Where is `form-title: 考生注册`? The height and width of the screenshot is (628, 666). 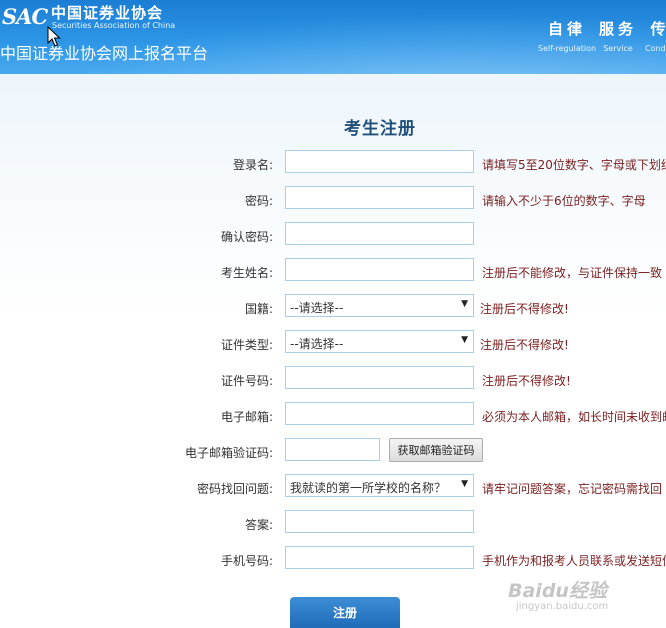
form-title: 考生注册 is located at coordinates (380, 129).